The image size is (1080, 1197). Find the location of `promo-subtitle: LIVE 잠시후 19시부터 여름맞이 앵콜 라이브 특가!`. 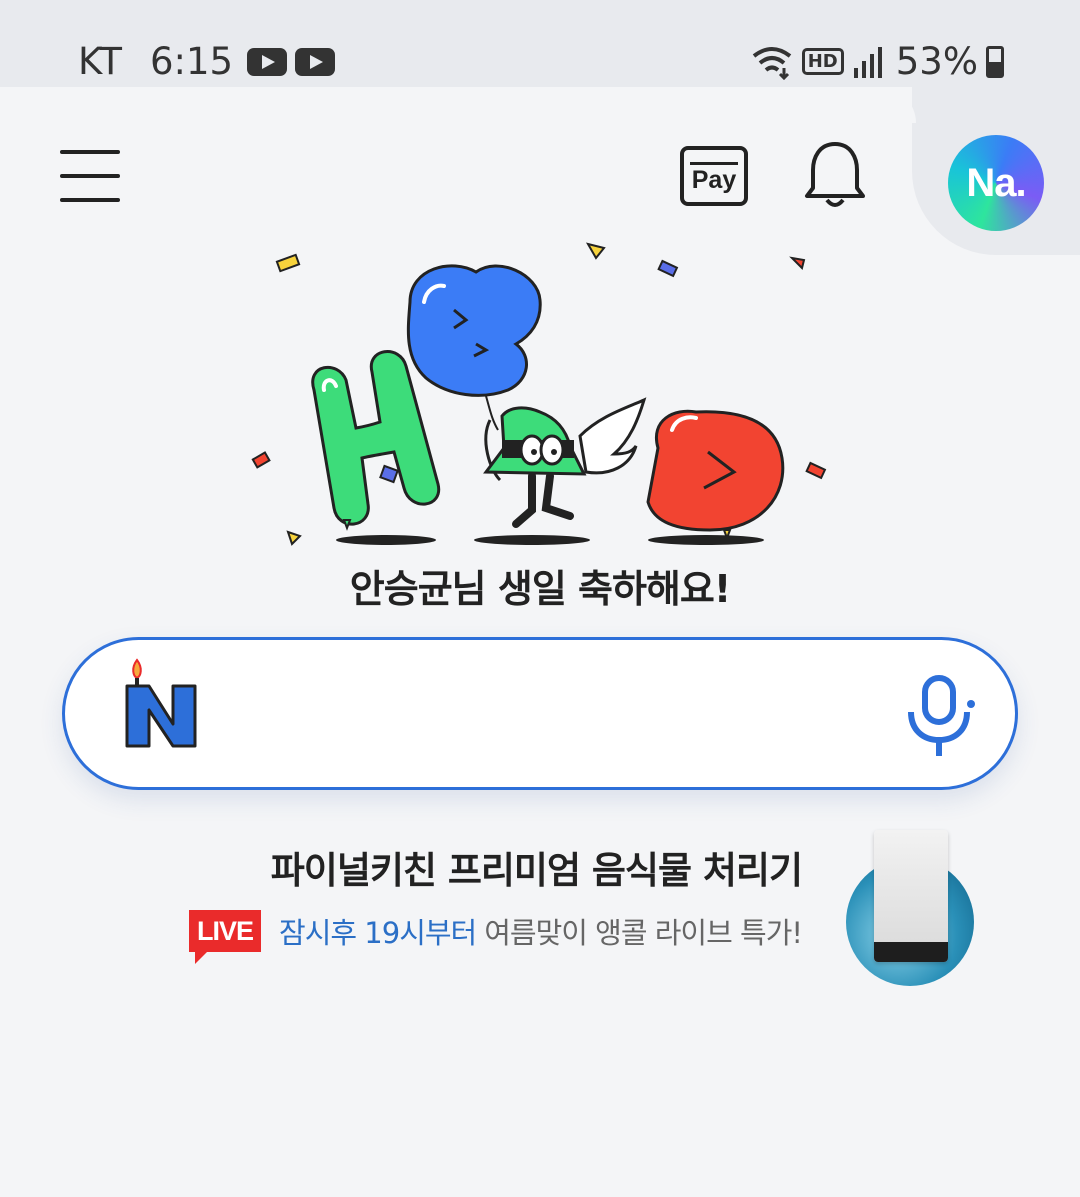

promo-subtitle: LIVE 잠시후 19시부터 여름맞이 앵콜 라이브 특가! is located at coordinates (496, 937).